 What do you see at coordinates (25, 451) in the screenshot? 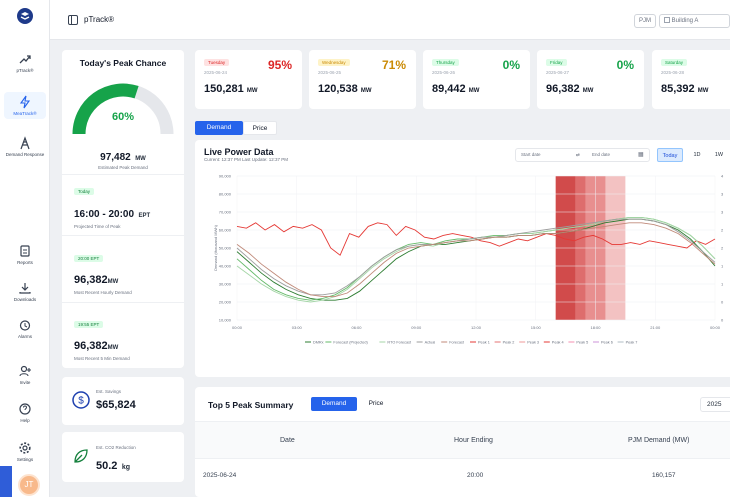
I see `sidebar-item-settings: Settings` at bounding box center [25, 451].